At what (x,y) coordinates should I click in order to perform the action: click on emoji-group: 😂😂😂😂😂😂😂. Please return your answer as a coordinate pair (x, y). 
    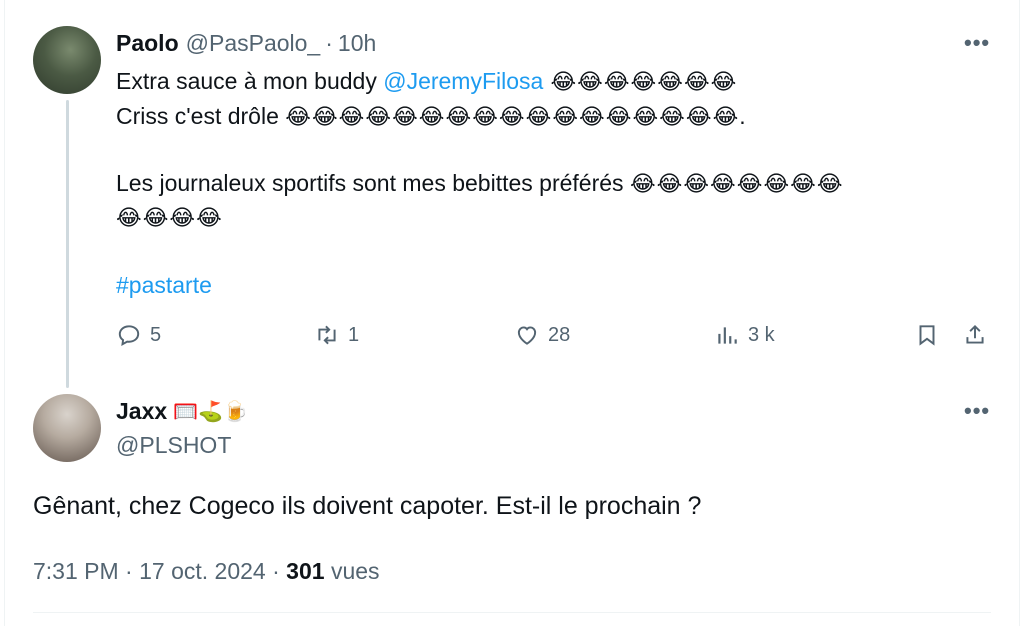
    Looking at the image, I should click on (640, 81).